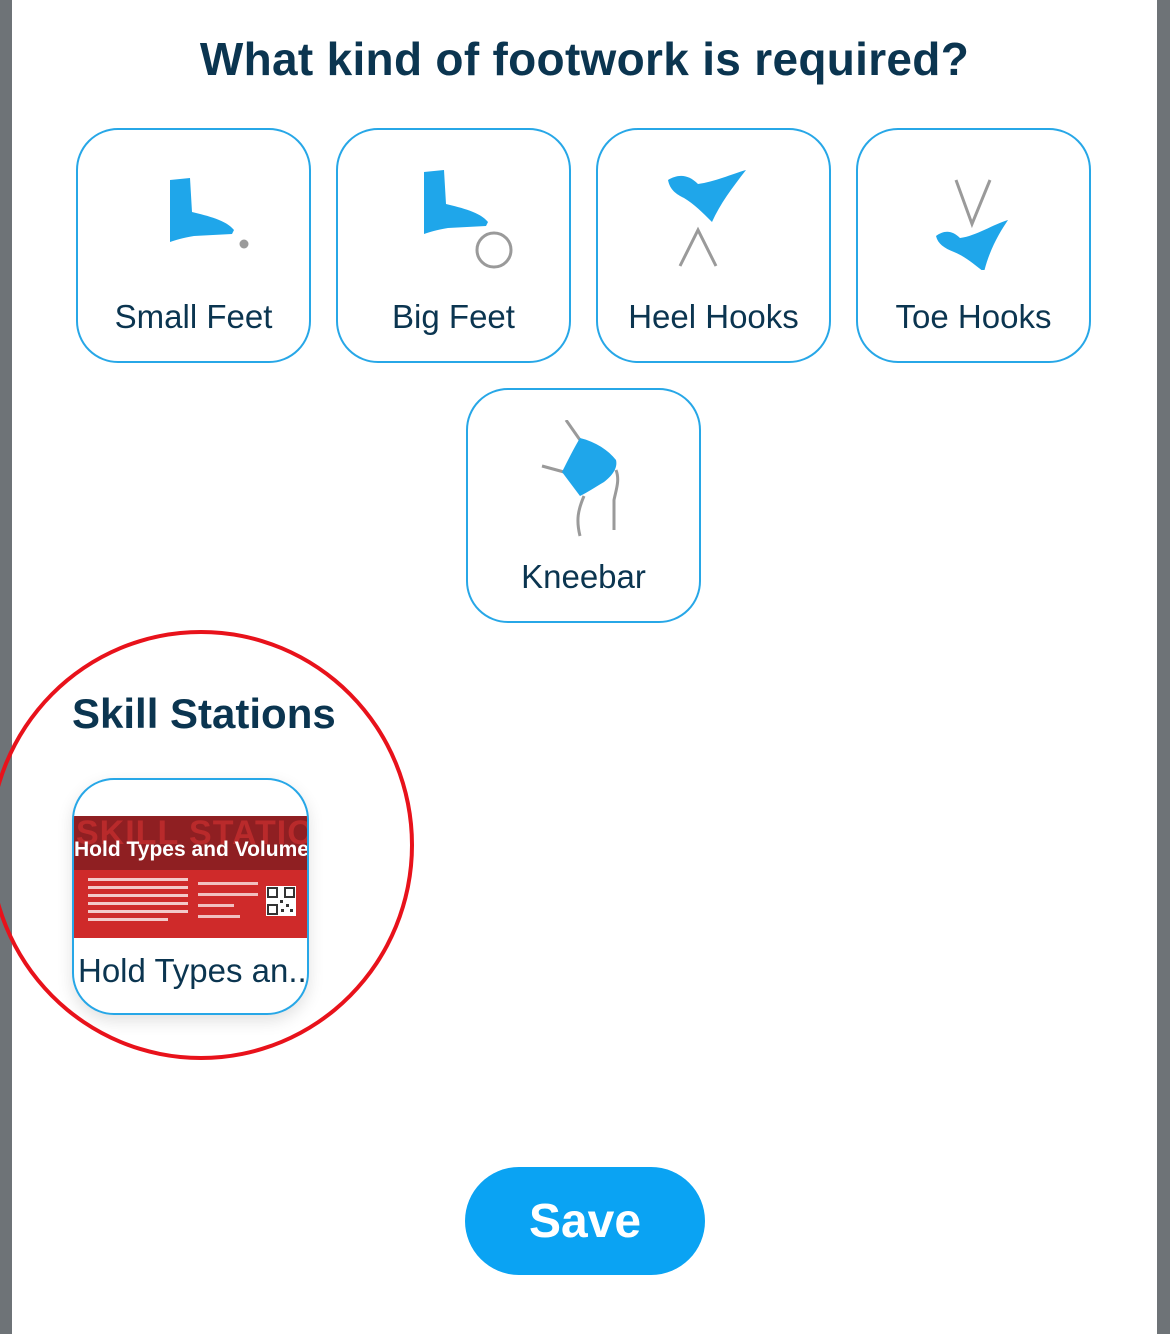  What do you see at coordinates (193, 316) in the screenshot?
I see `option-label: Small Feet` at bounding box center [193, 316].